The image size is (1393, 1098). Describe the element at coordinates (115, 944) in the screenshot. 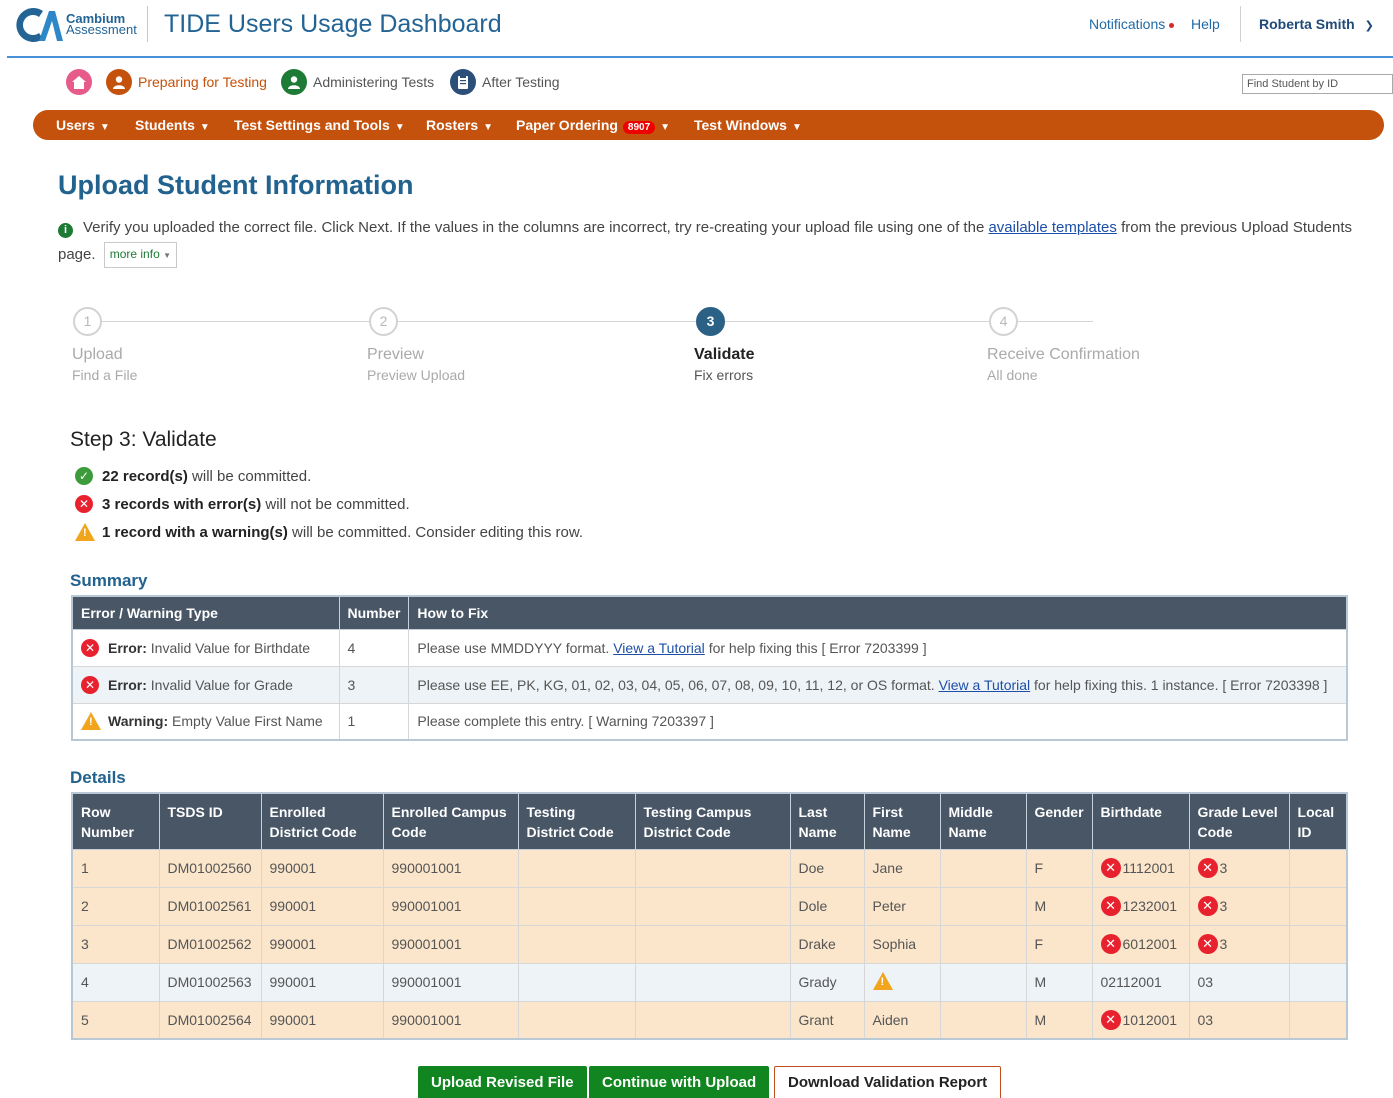

I see `cell-row-number: 3` at that location.